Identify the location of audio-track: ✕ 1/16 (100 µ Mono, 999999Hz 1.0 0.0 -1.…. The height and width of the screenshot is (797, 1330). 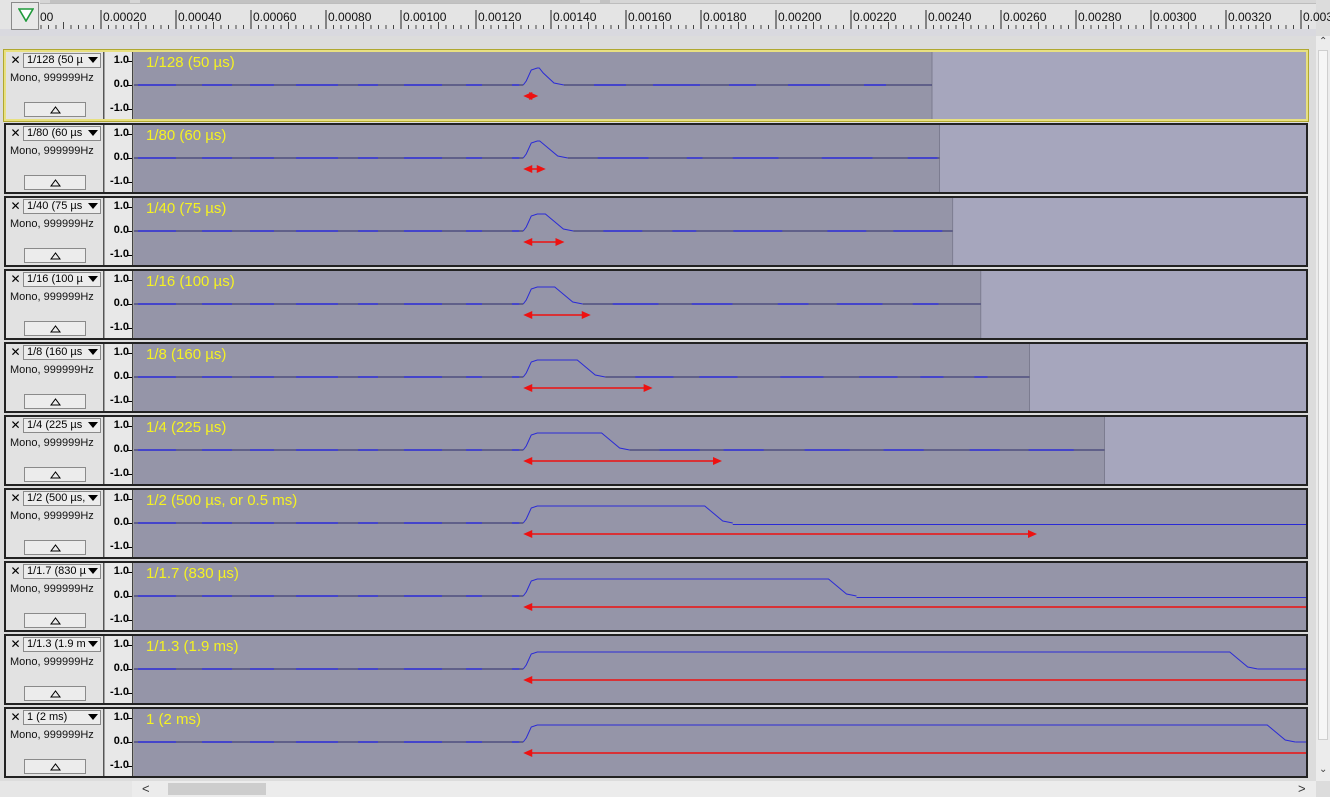
(656, 304).